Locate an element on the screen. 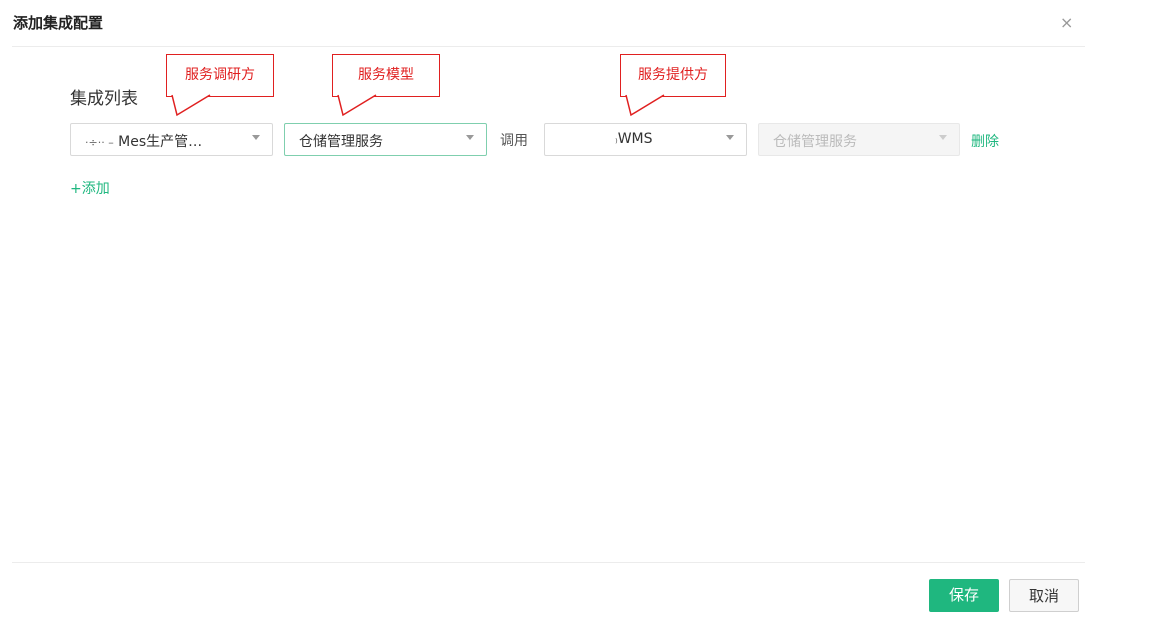 The image size is (1155, 631). callout-tail-caller is located at coordinates (191, 105).